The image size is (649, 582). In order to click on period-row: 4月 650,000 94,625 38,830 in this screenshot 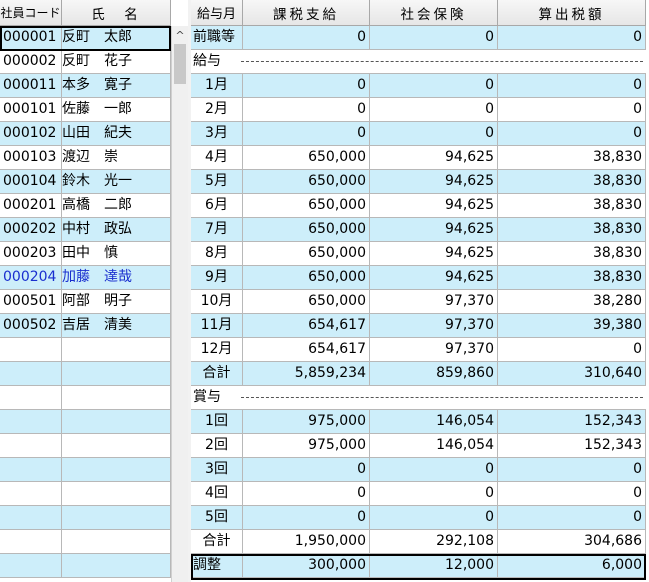, I will do `click(418, 158)`.